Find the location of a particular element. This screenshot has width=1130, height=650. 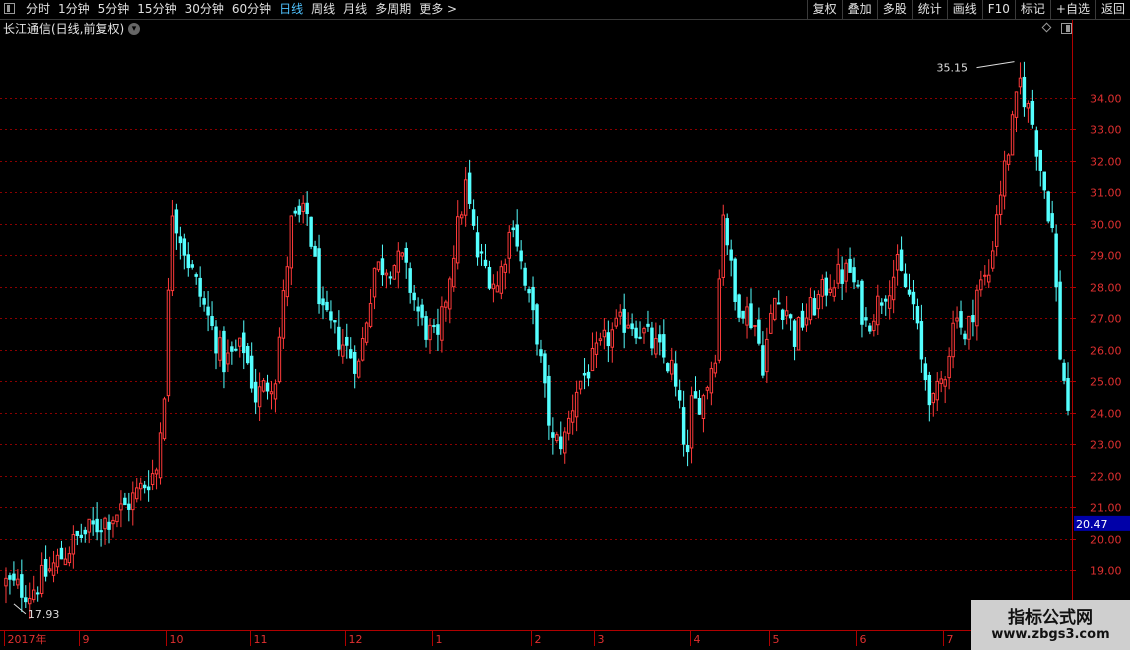

x-month-label: 9 is located at coordinates (86, 639).